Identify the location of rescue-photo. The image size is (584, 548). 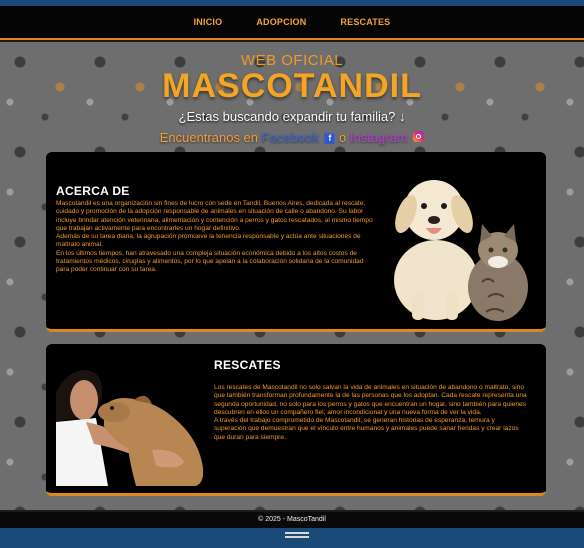
(136, 419).